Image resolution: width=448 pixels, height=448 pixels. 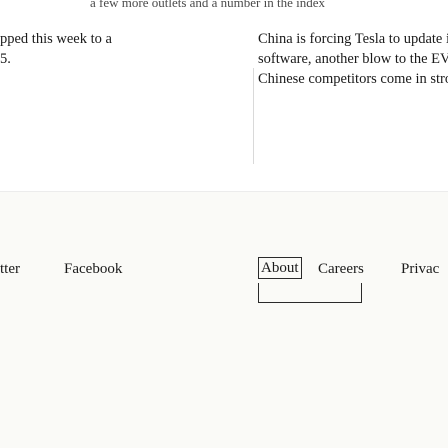 I want to click on footer-link-about: About, so click(x=280, y=268).